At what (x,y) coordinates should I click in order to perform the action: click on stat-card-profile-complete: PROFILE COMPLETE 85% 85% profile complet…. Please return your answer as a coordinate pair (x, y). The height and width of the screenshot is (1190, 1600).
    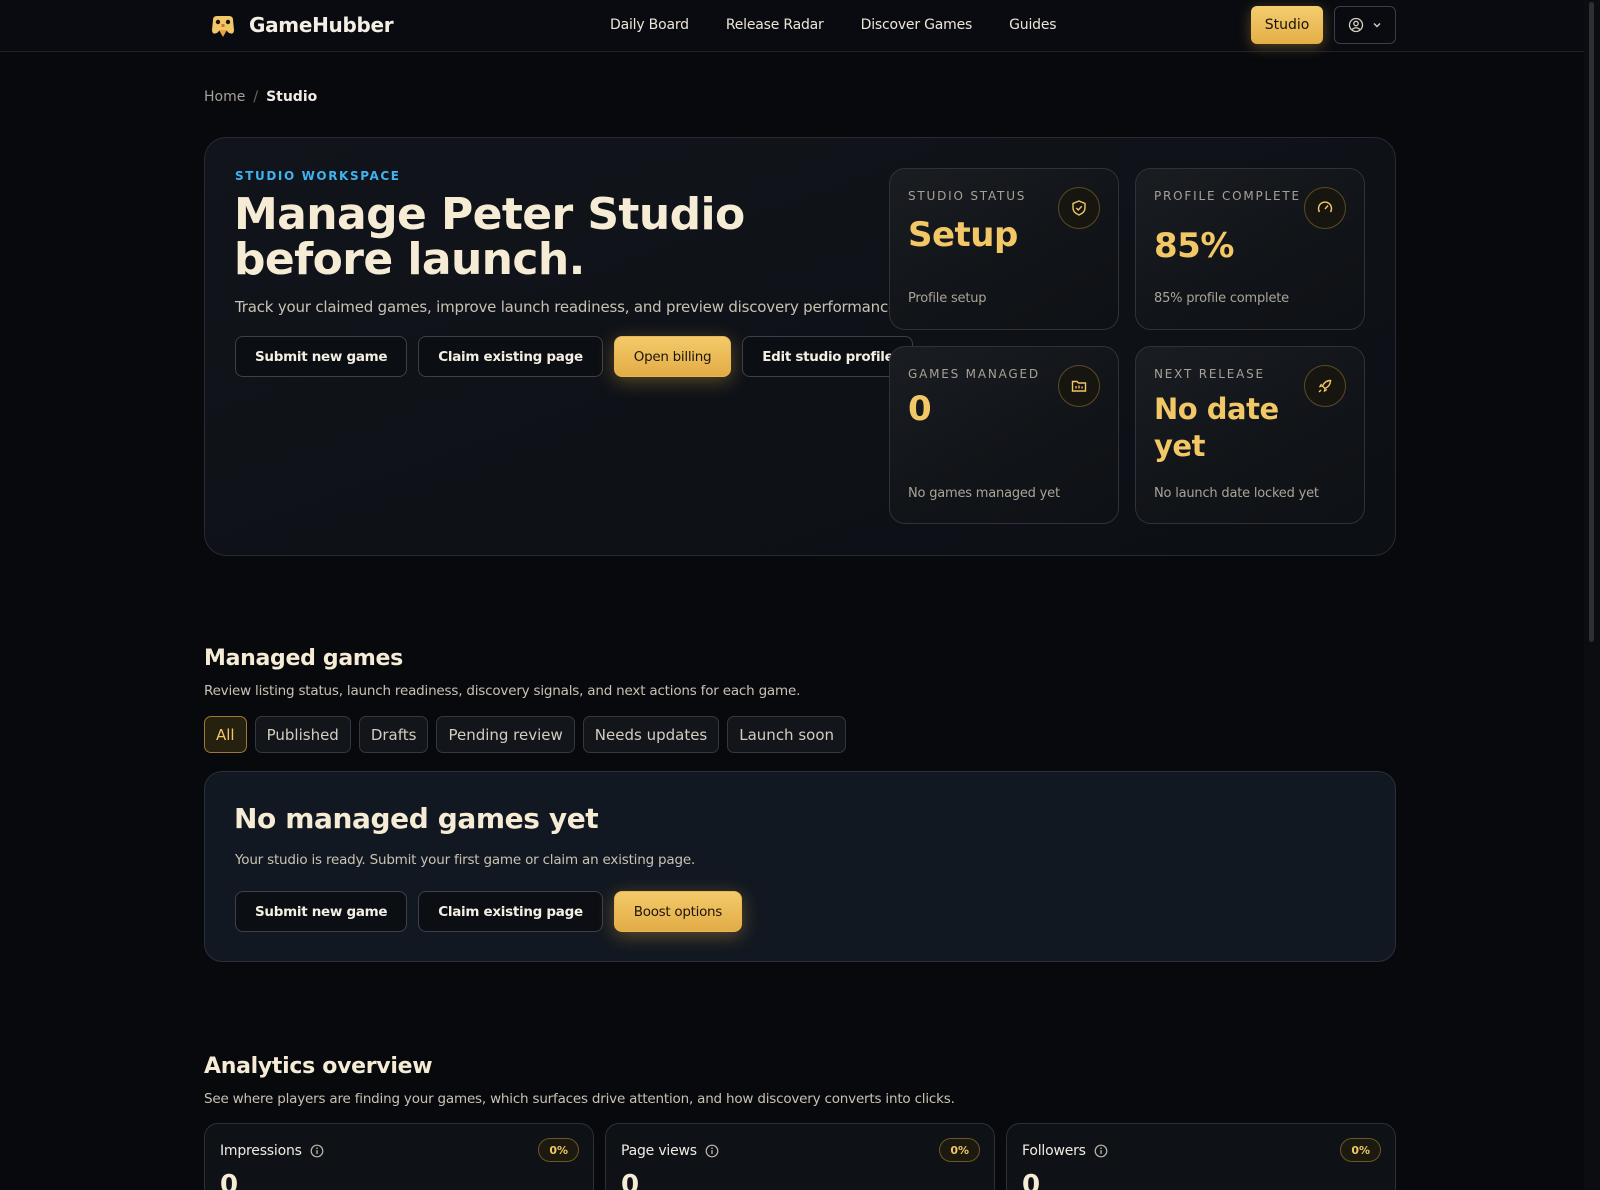
    Looking at the image, I should click on (1250, 249).